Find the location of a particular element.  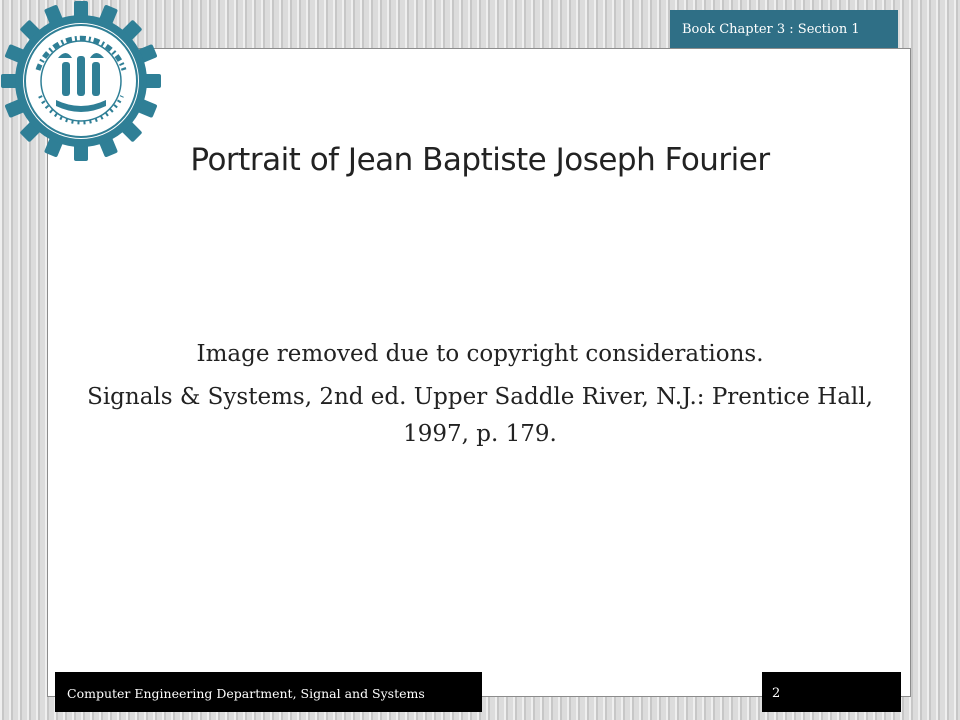

chapter-label: Book Chapter 3 : Section 1 is located at coordinates (784, 29).